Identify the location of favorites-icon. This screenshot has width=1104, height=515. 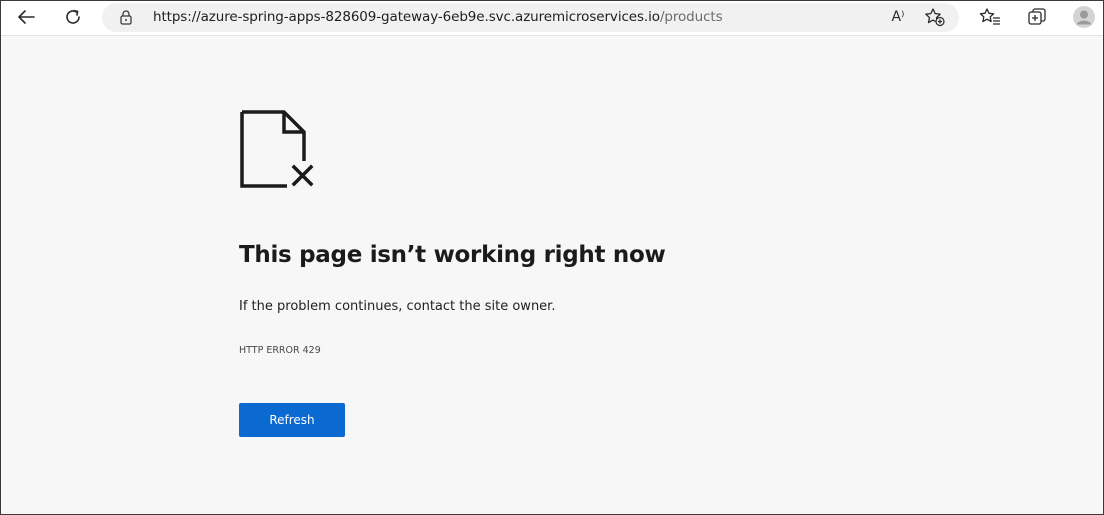
(989, 16).